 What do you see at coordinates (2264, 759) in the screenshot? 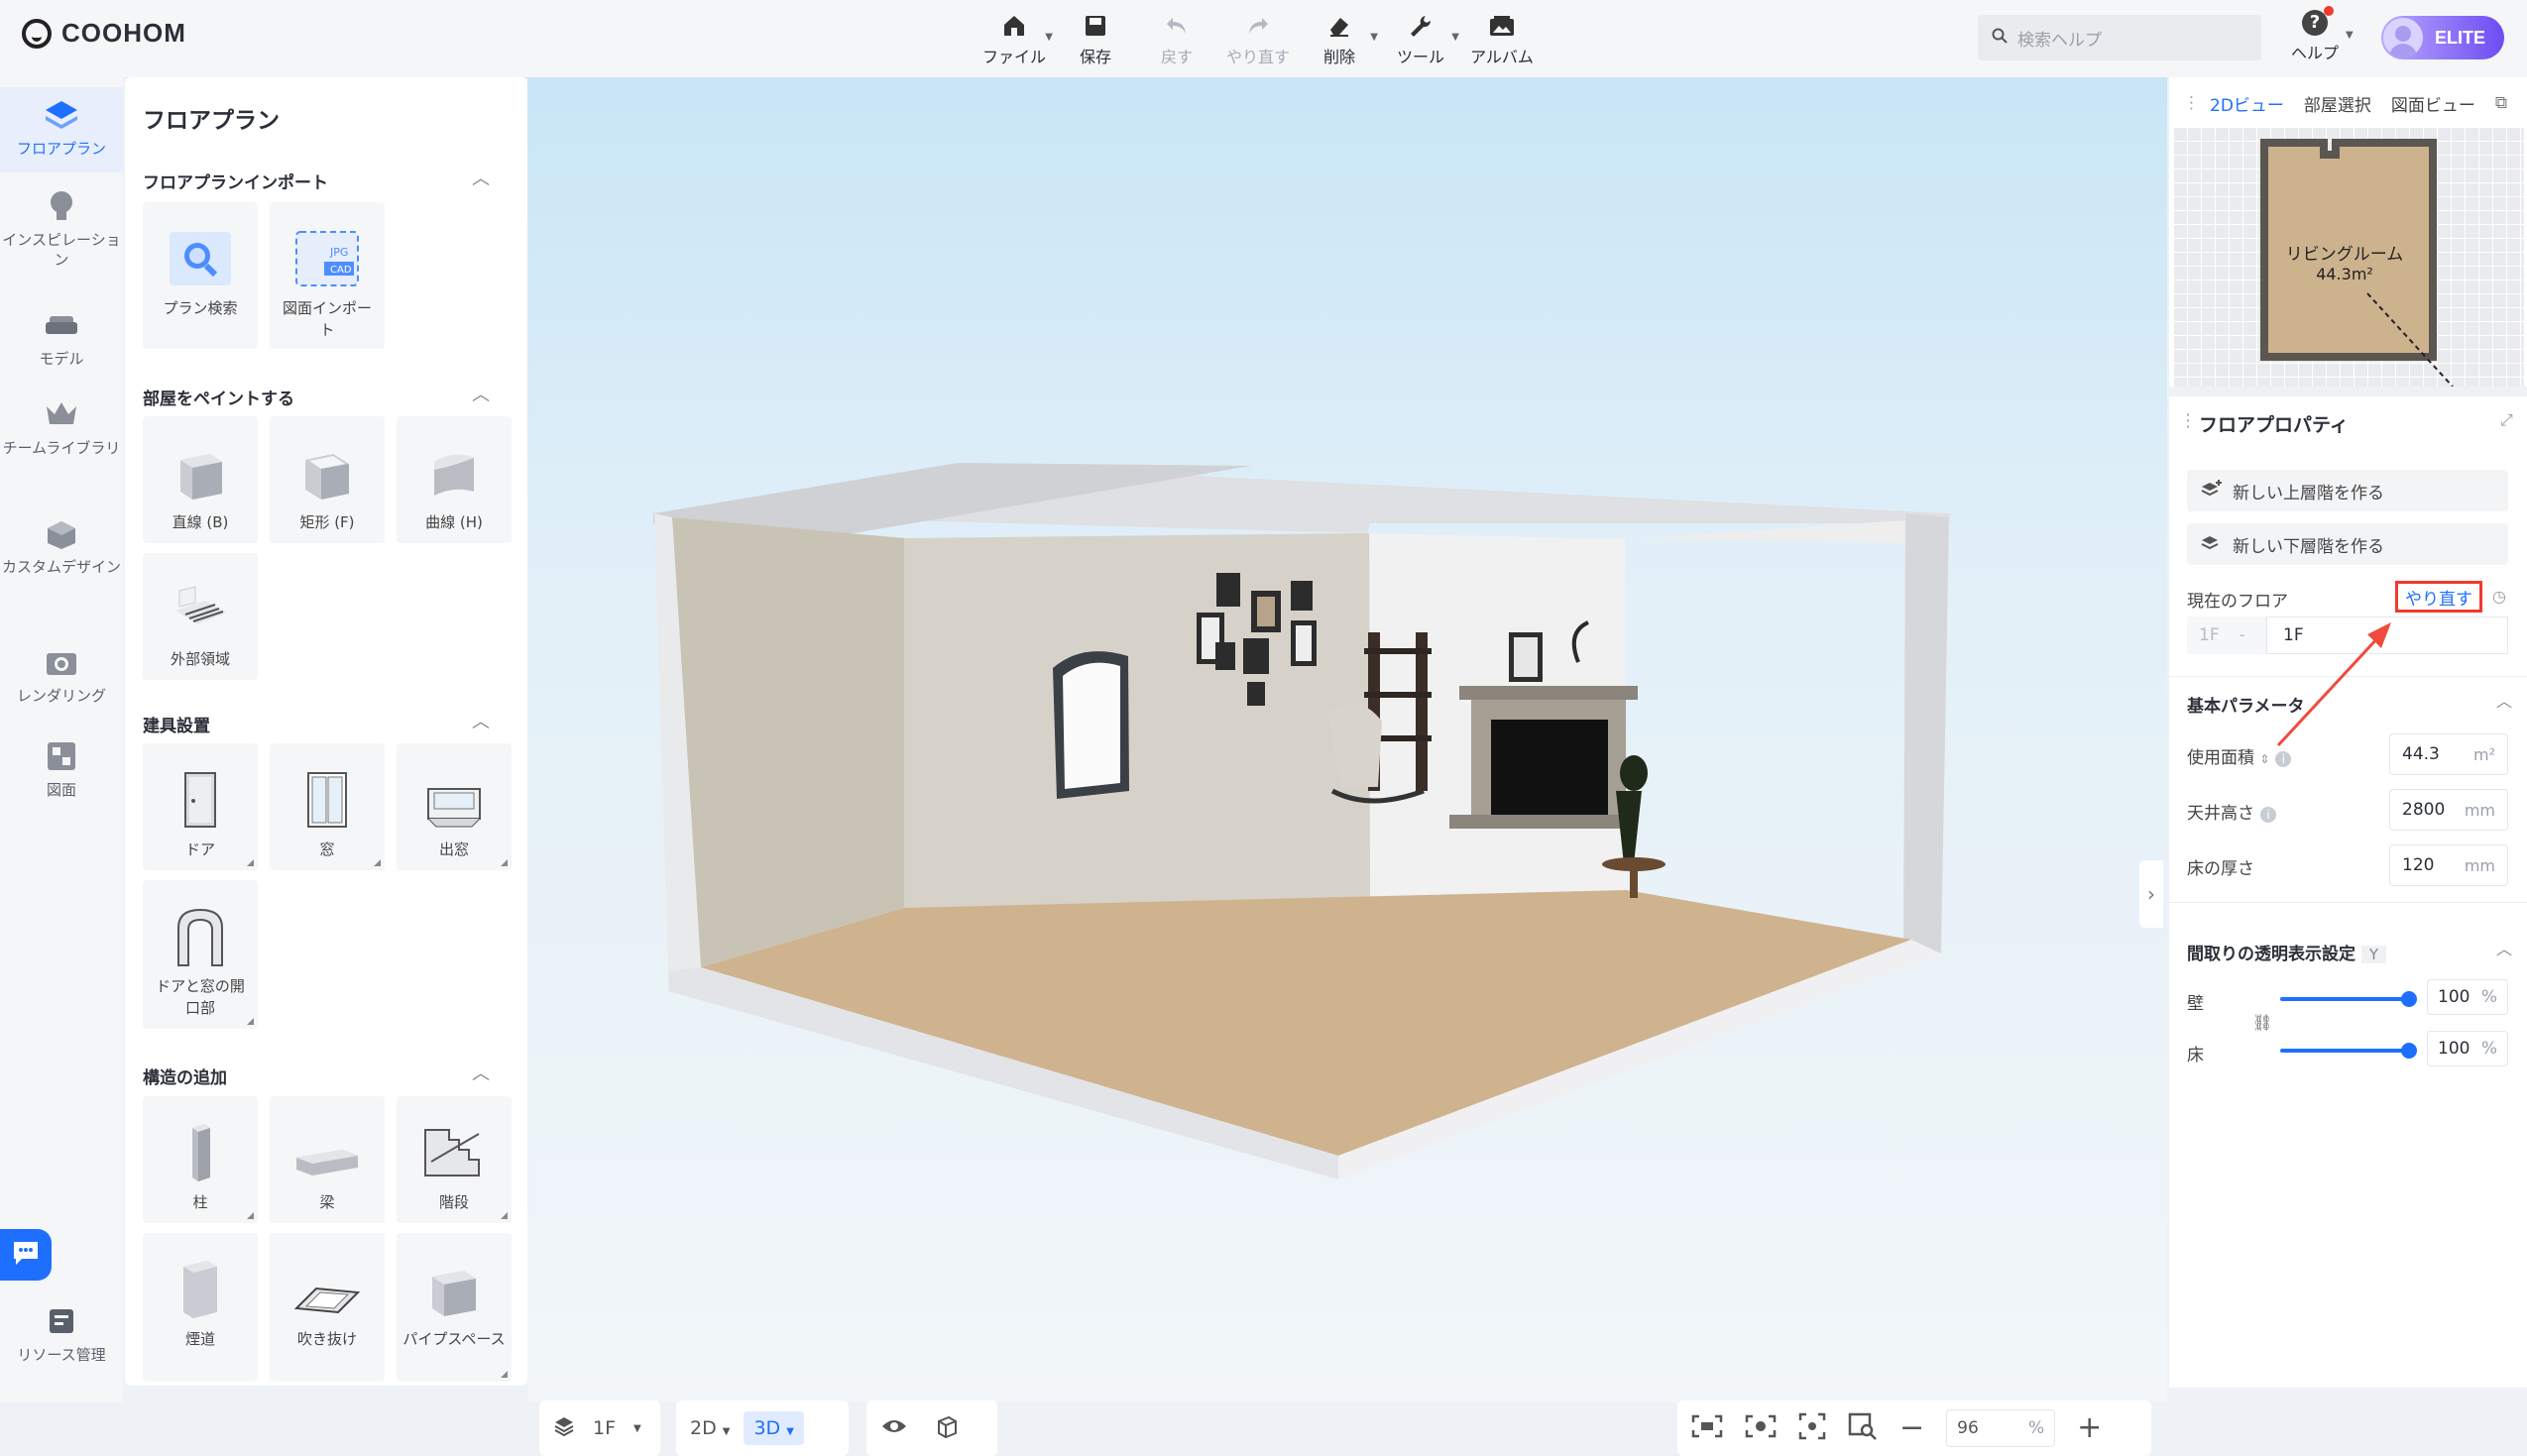
I see `sort-icon: ⇕` at bounding box center [2264, 759].